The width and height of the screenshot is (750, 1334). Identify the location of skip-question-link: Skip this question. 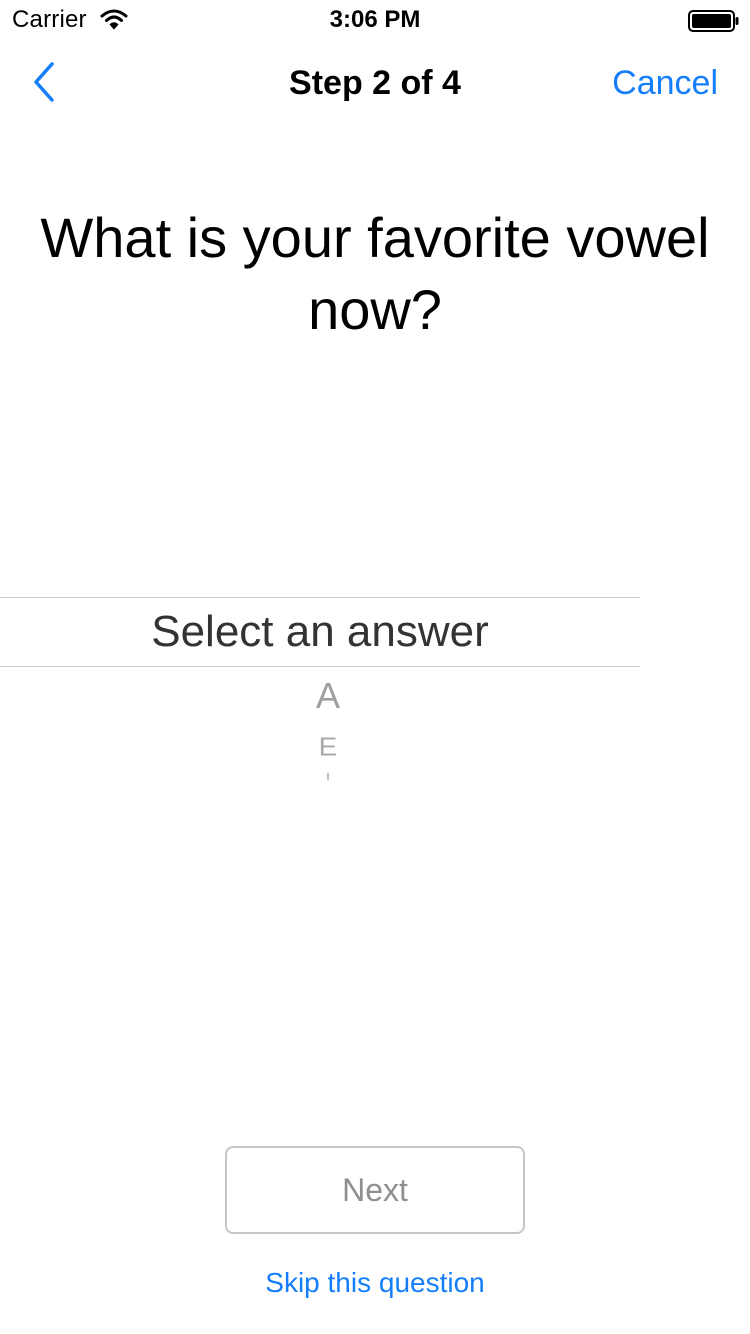
(375, 1283).